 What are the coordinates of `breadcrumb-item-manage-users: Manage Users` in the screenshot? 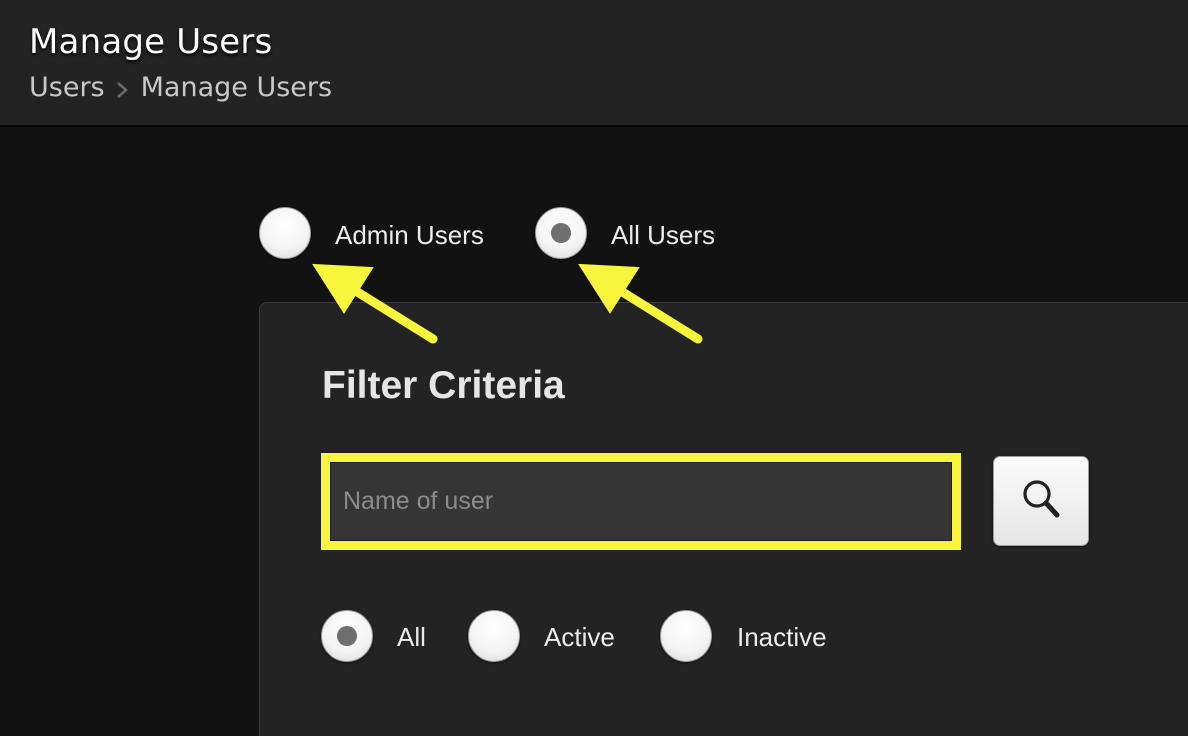 It's located at (236, 87).